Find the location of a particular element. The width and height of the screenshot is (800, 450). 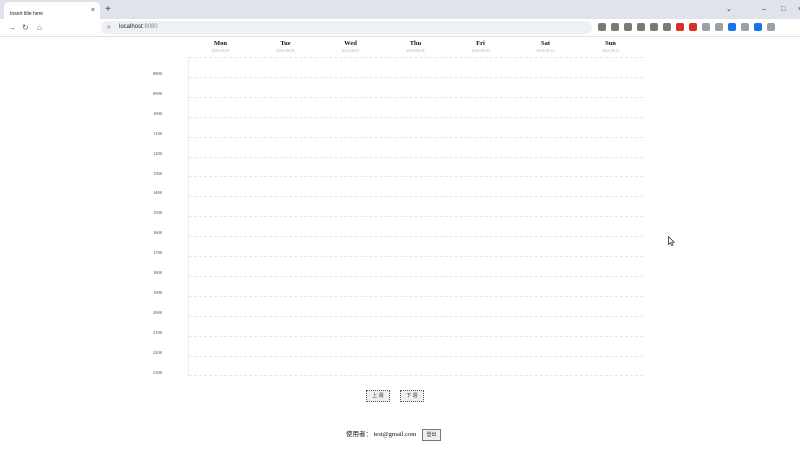

day-header: Tue 2024.08.06 is located at coordinates (285, 47).